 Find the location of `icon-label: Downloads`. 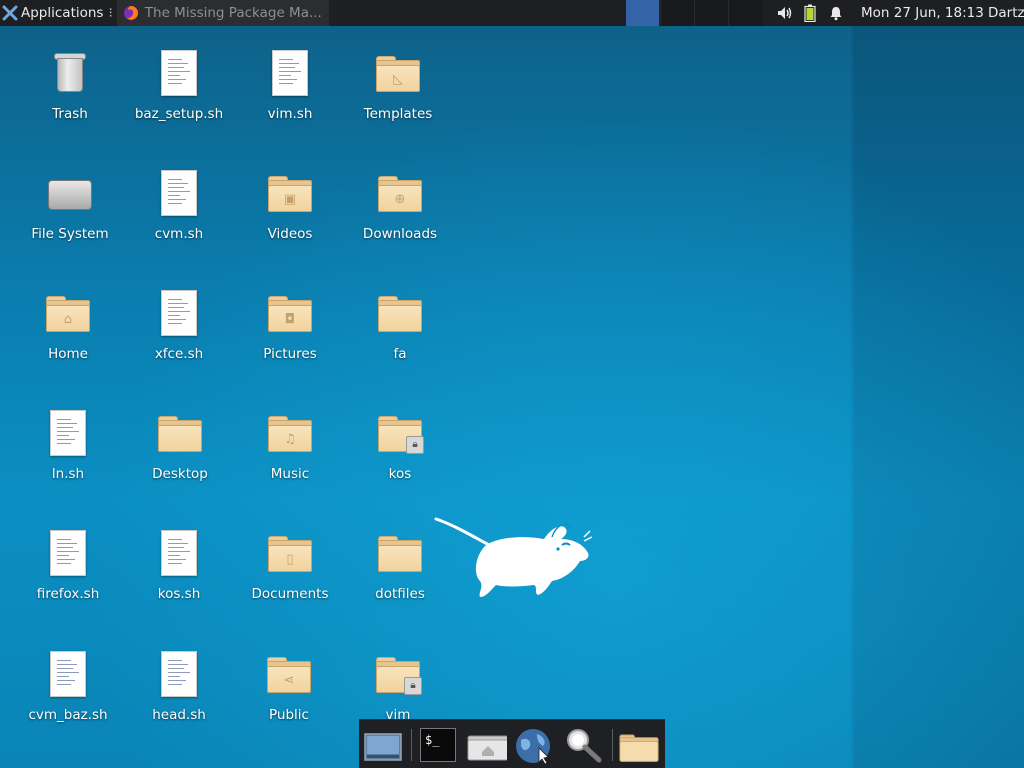

icon-label: Downloads is located at coordinates (400, 234).